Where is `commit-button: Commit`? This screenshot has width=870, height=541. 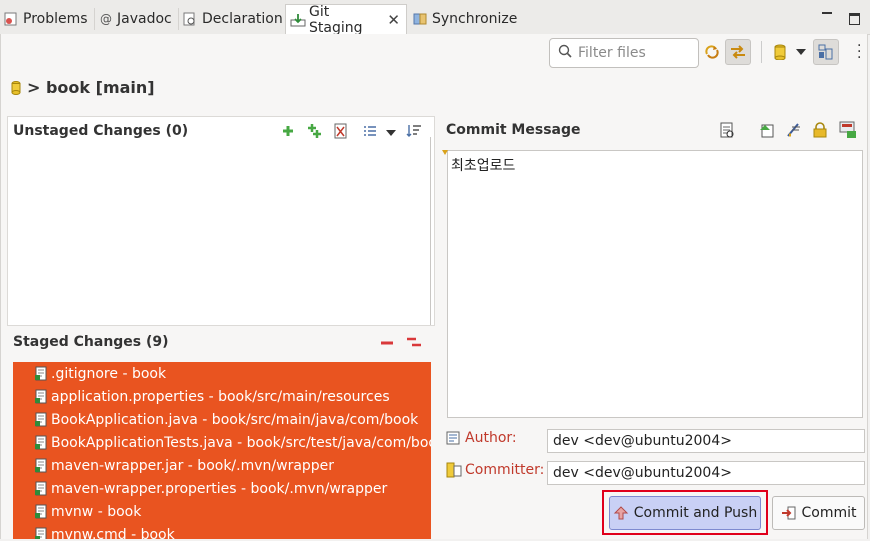
commit-button: Commit is located at coordinates (818, 513).